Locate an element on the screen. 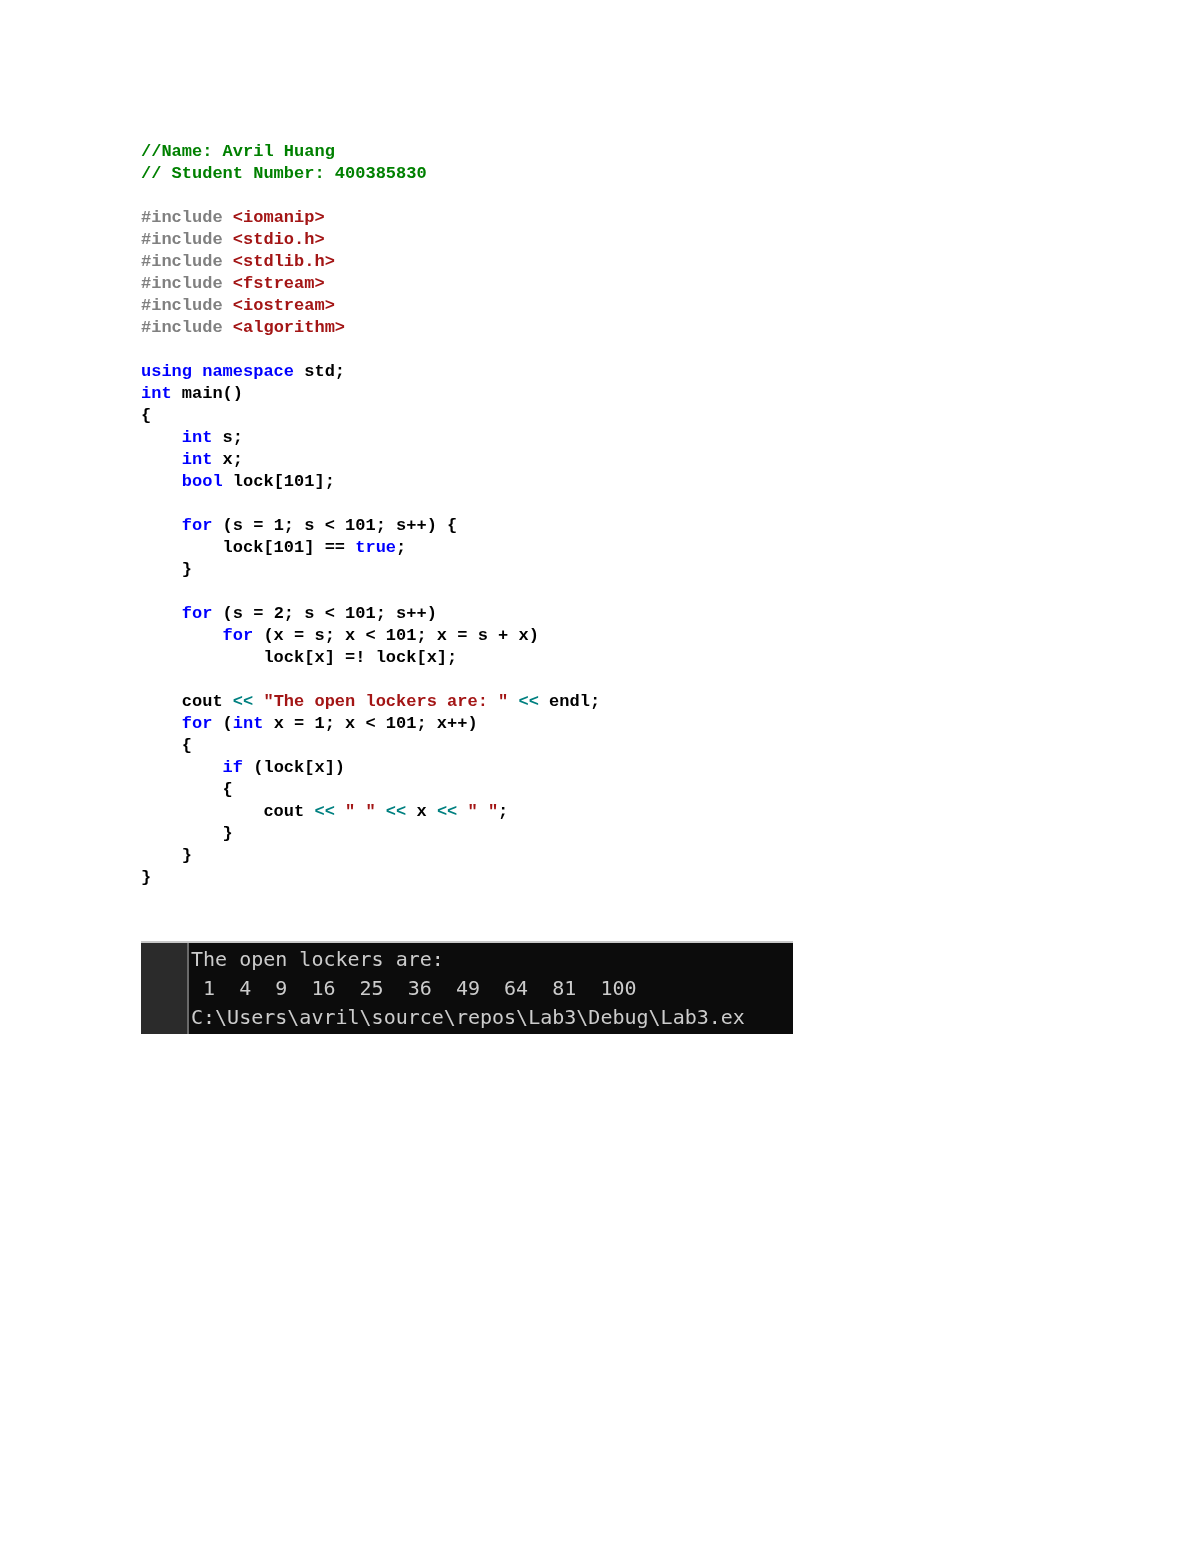 This screenshot has height=1553, width=1200. code-line: if (lock[x]) is located at coordinates (283, 768).